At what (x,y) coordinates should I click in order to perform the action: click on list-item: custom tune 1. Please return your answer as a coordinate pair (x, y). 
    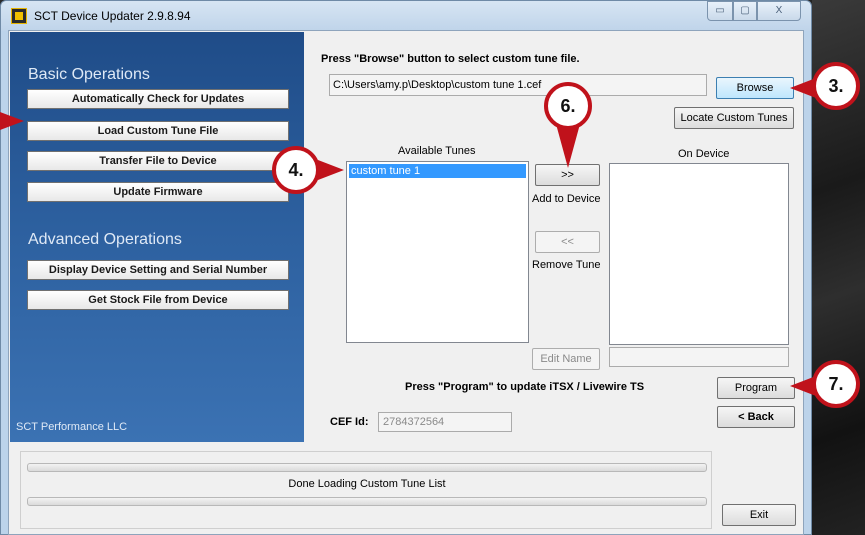
    Looking at the image, I should click on (437, 171).